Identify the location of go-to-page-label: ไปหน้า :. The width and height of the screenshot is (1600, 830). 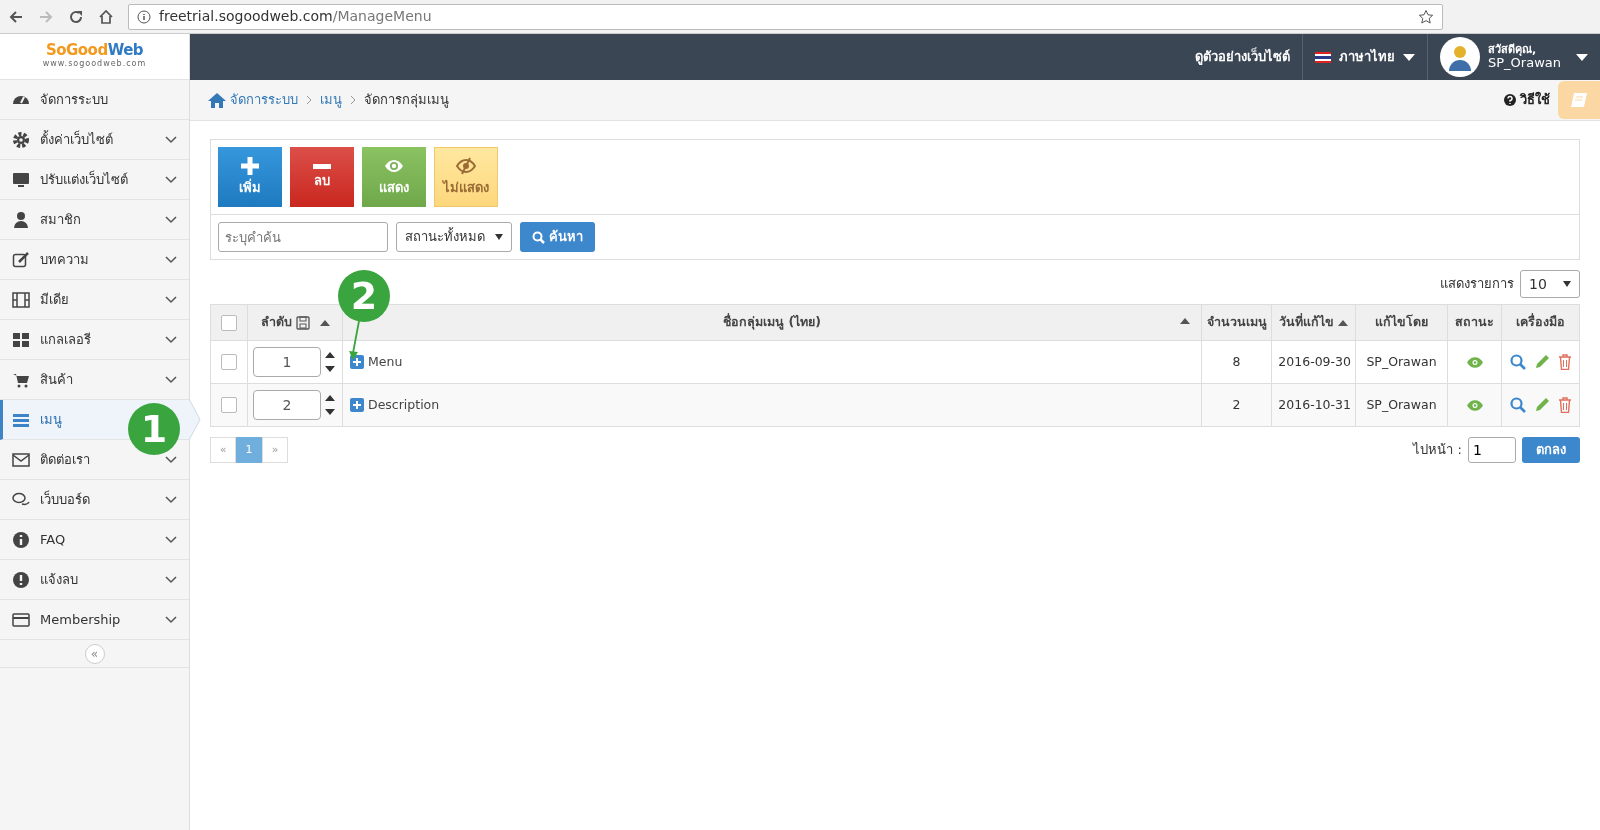
(1437, 450).